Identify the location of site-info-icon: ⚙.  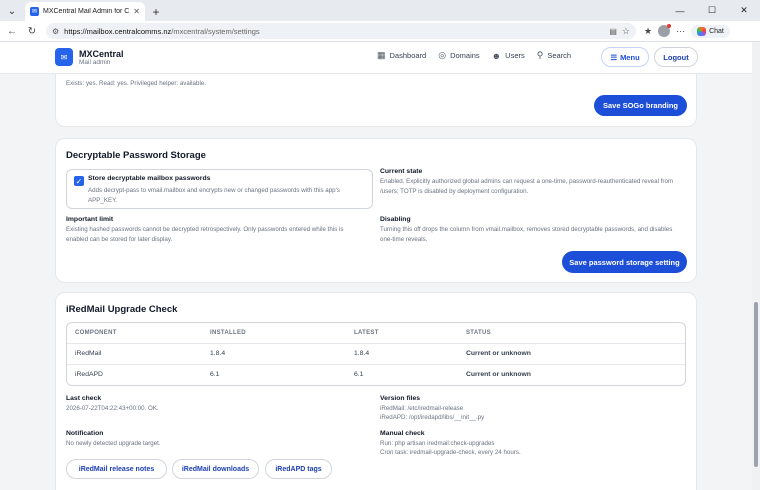
(55, 31).